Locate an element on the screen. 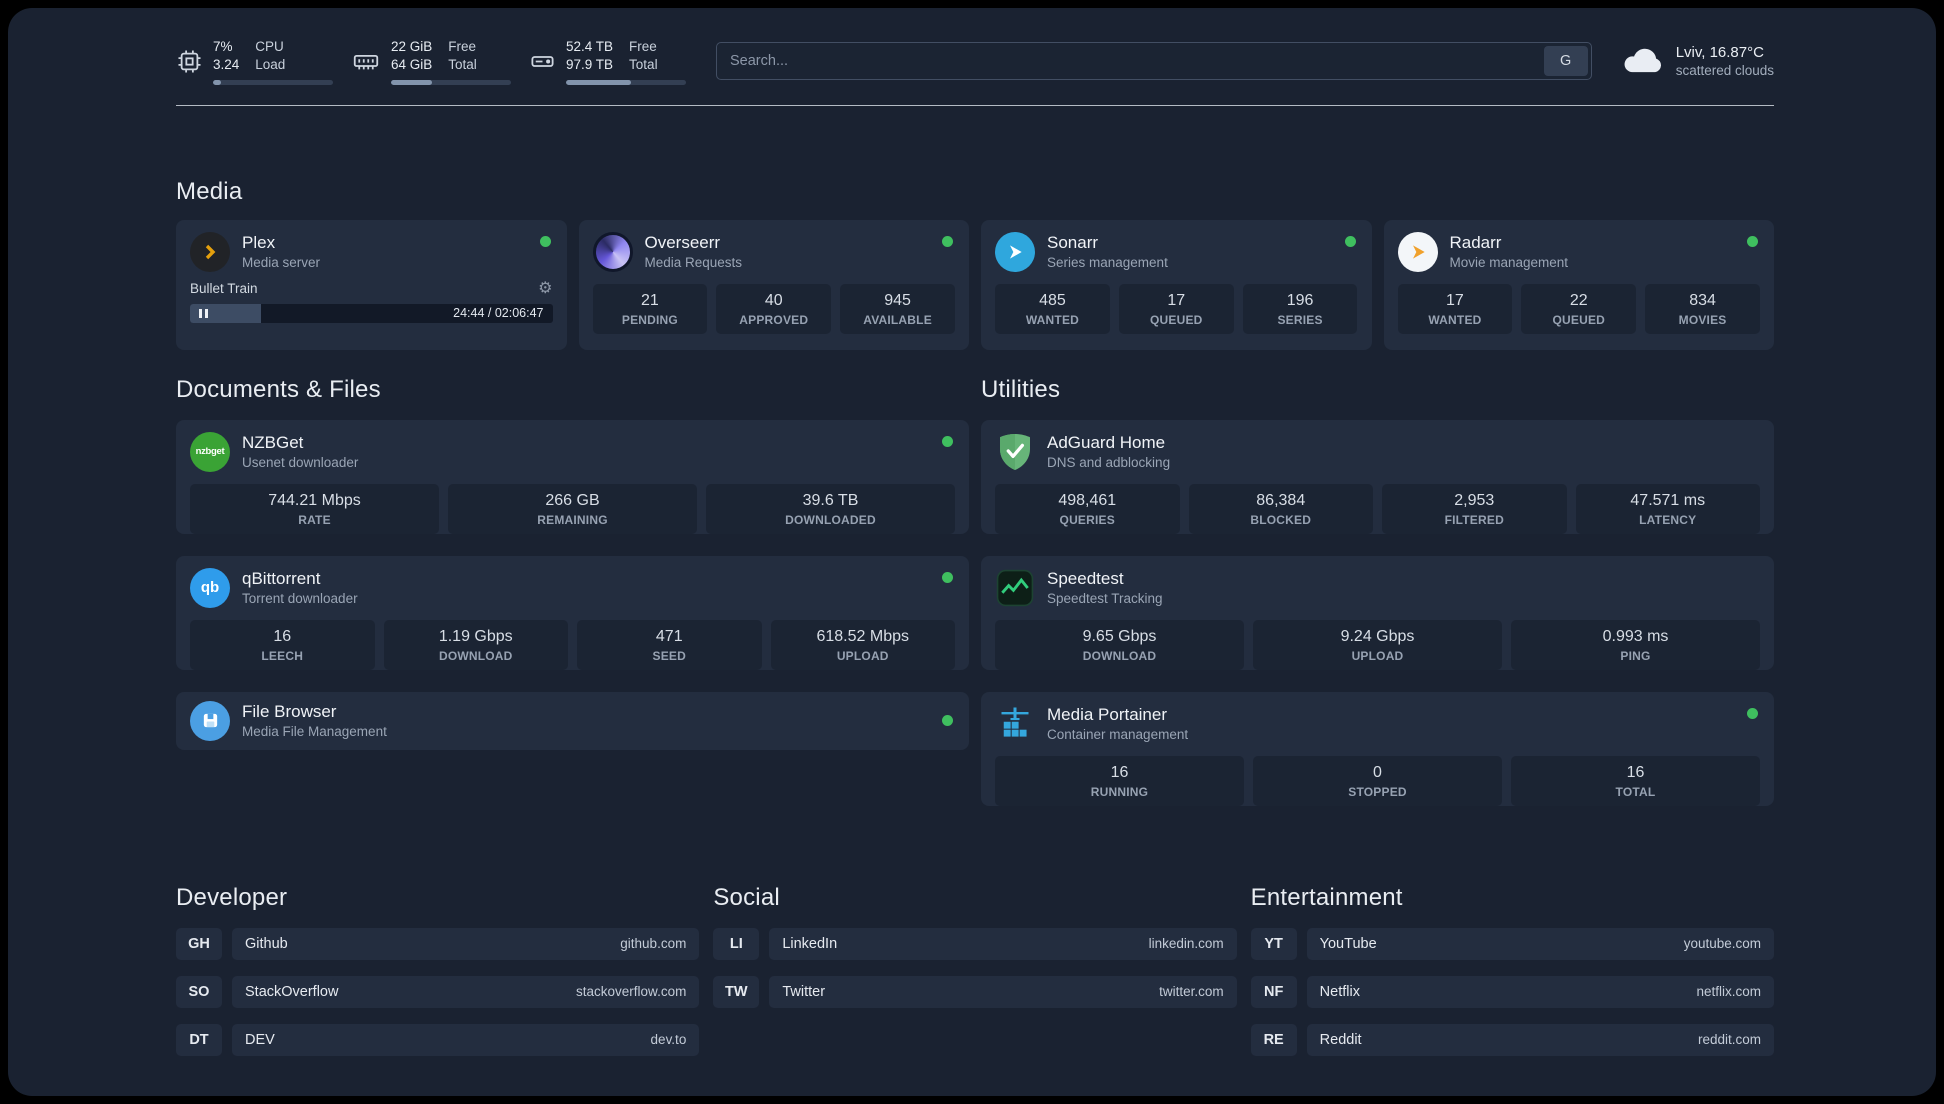  link-abbr: NF is located at coordinates (1273, 991).